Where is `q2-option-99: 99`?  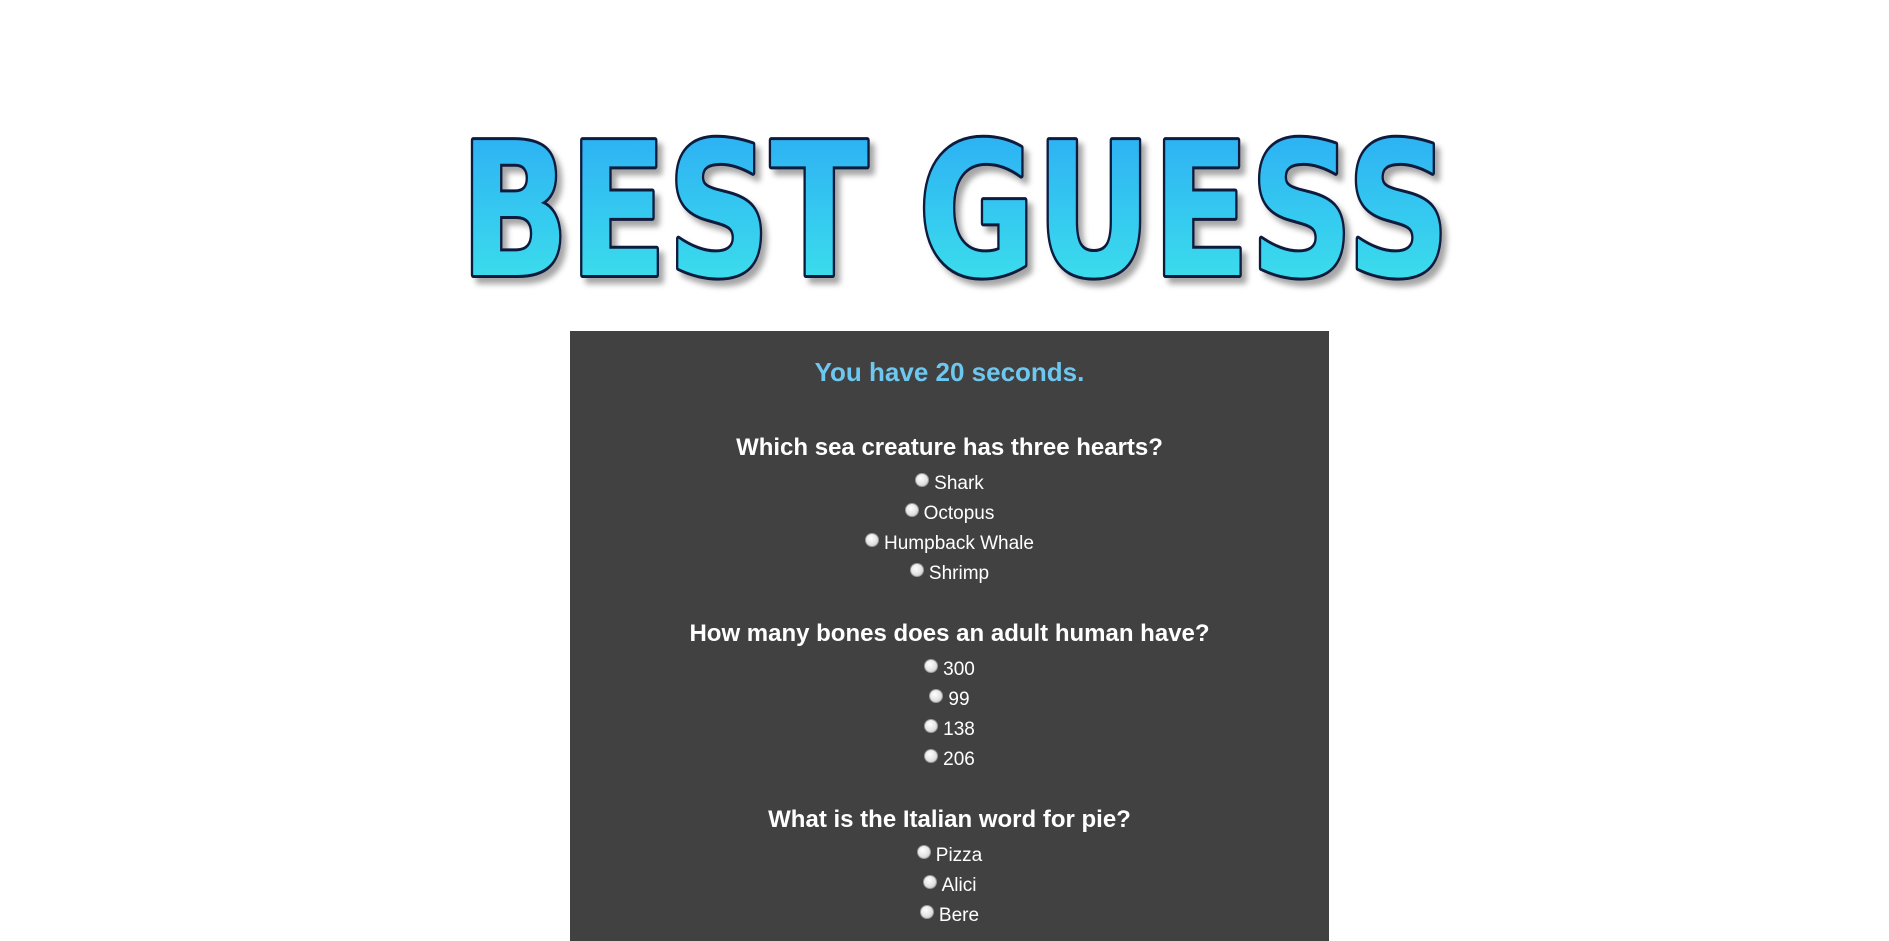
q2-option-99: 99 is located at coordinates (949, 700).